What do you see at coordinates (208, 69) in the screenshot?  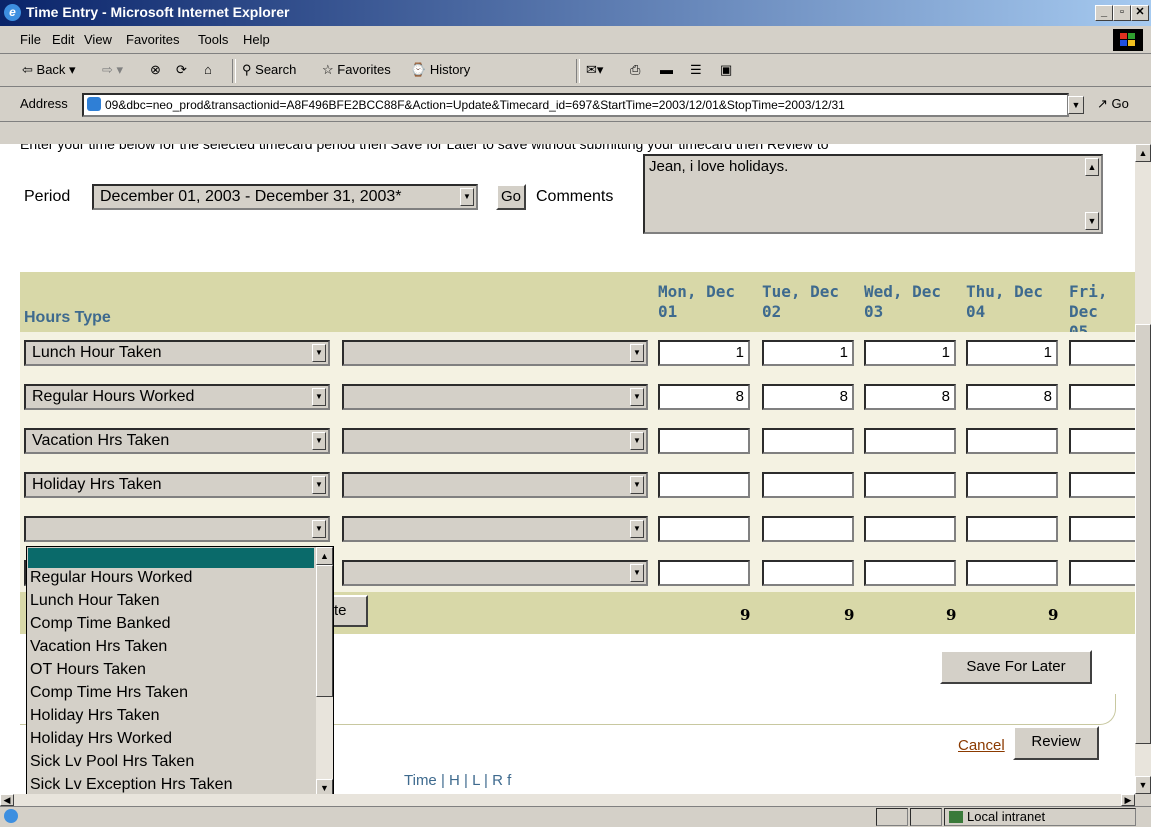 I see `home-icon: ⌂` at bounding box center [208, 69].